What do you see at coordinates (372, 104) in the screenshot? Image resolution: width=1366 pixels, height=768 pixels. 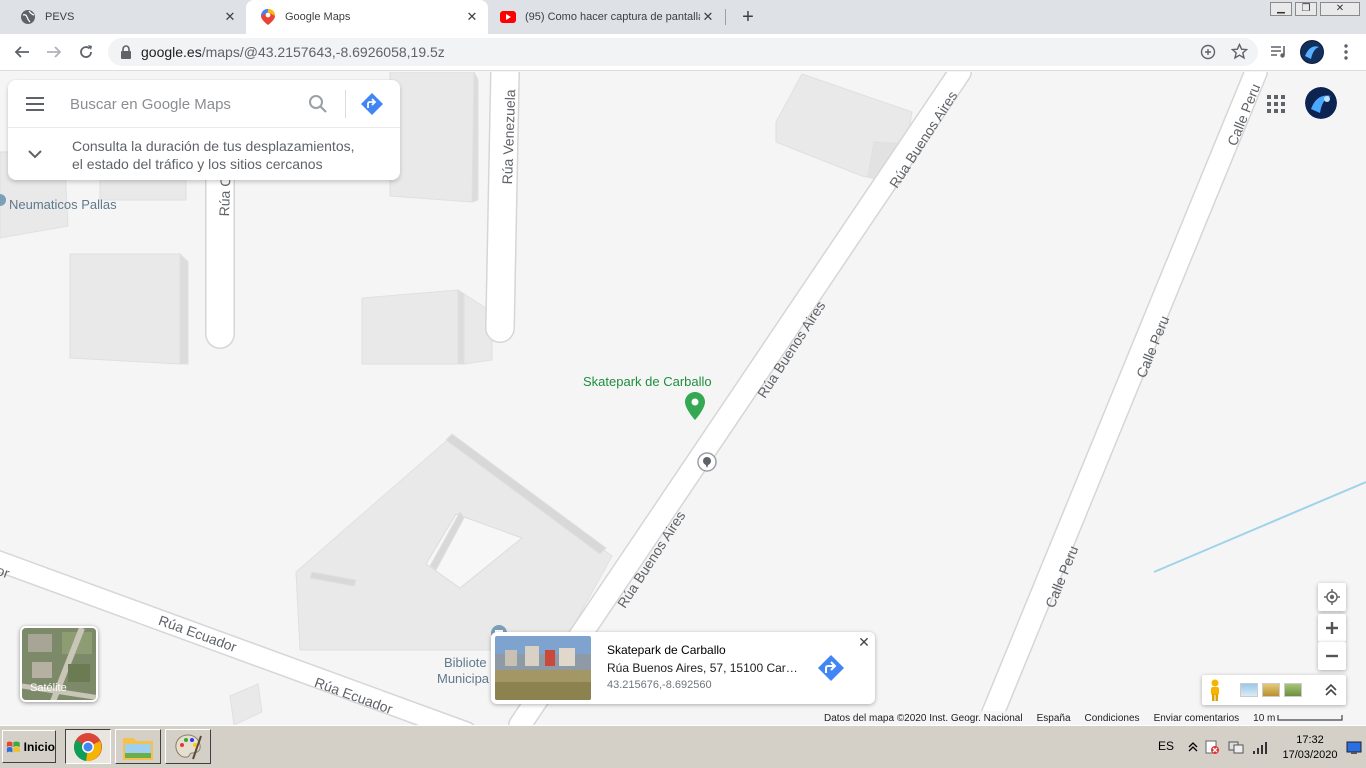 I see `directions-icon` at bounding box center [372, 104].